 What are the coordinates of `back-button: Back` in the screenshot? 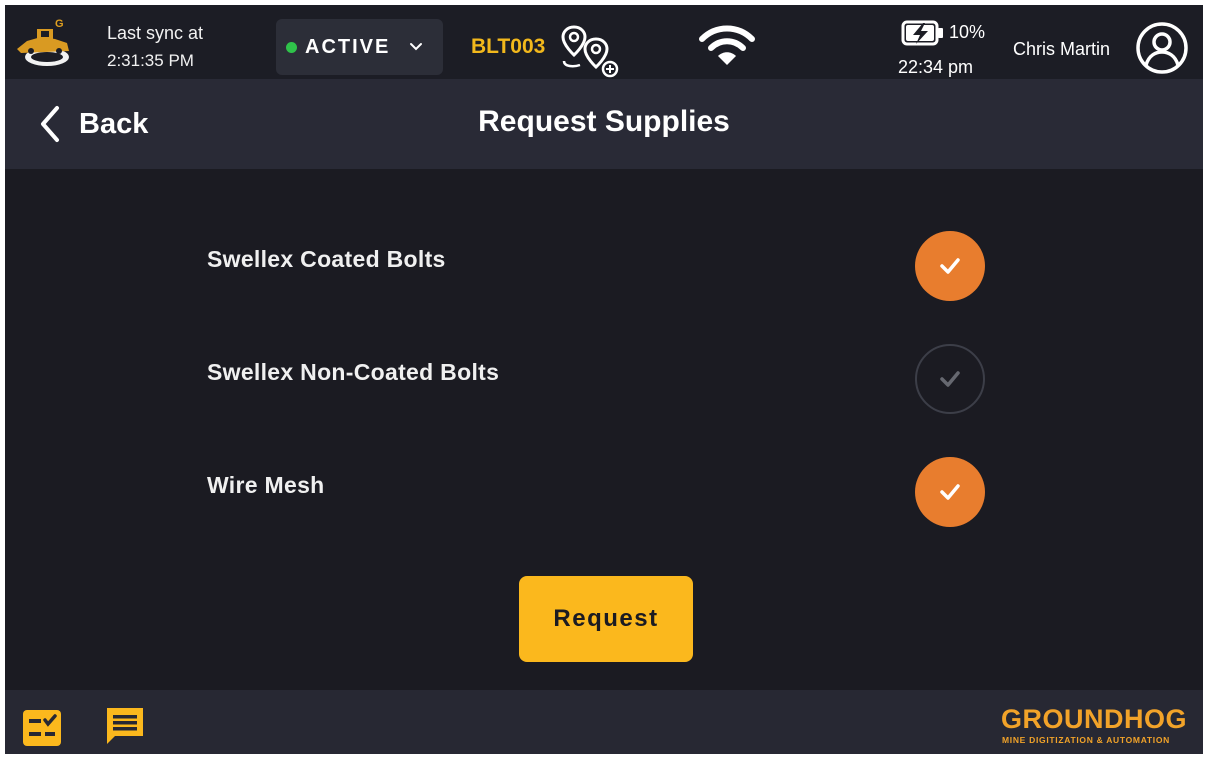 It's located at (91, 124).